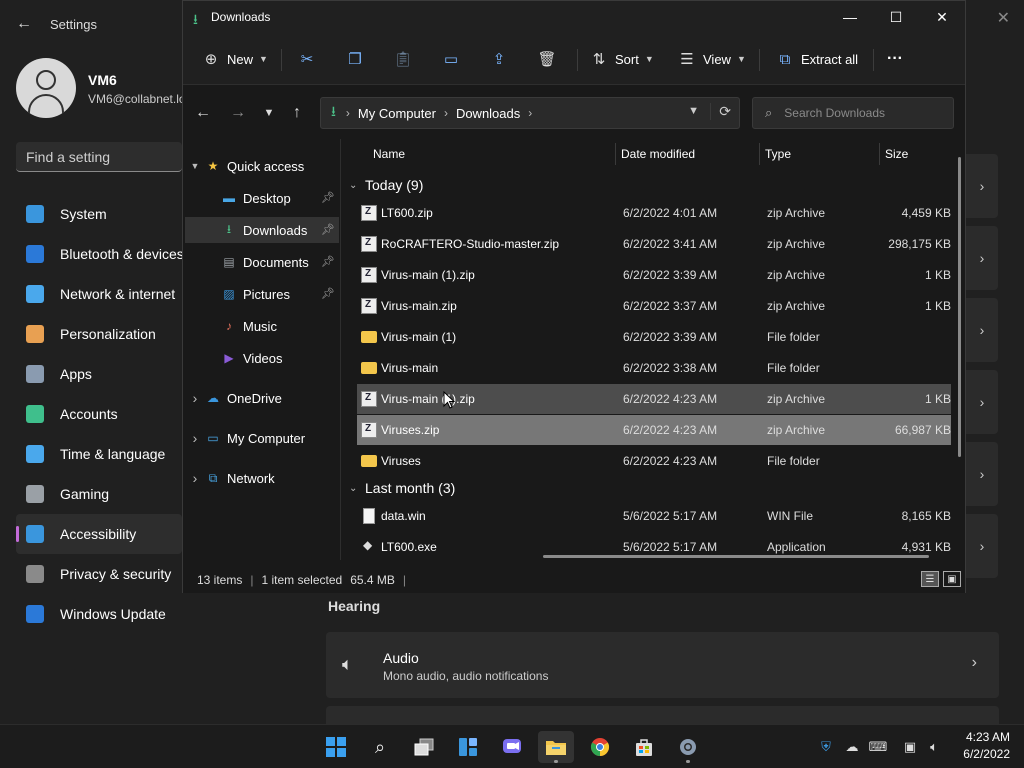 The height and width of the screenshot is (768, 1024). Describe the element at coordinates (99, 414) in the screenshot. I see `settings-nav-item: Accounts` at that location.